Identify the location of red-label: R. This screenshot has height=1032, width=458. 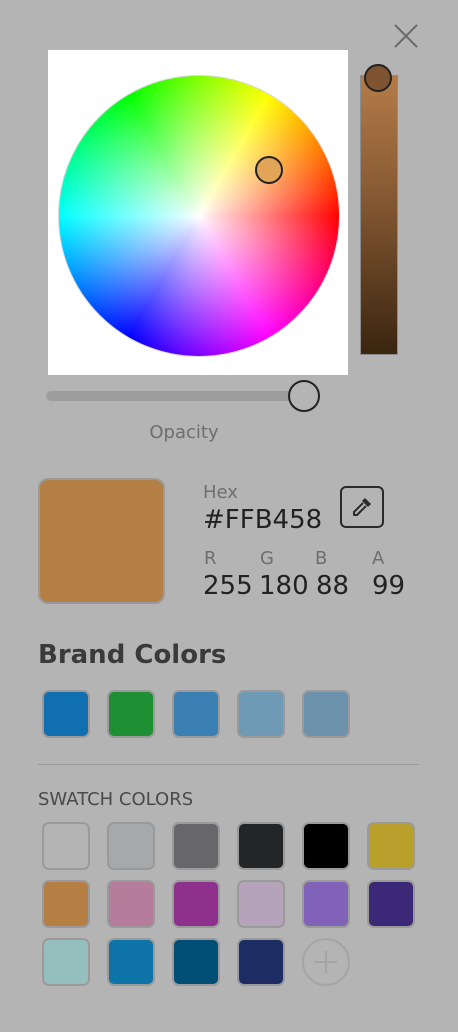
(210, 558).